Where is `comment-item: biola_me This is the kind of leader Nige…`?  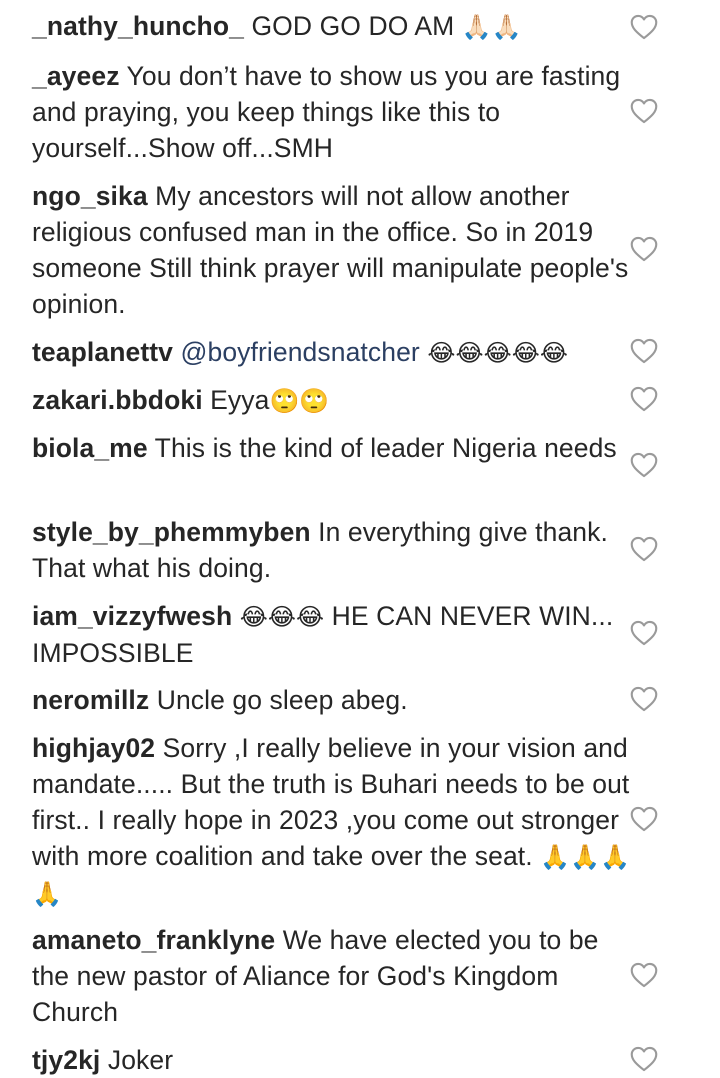
comment-item: biola_me This is the kind of leader Nige… is located at coordinates (372, 448).